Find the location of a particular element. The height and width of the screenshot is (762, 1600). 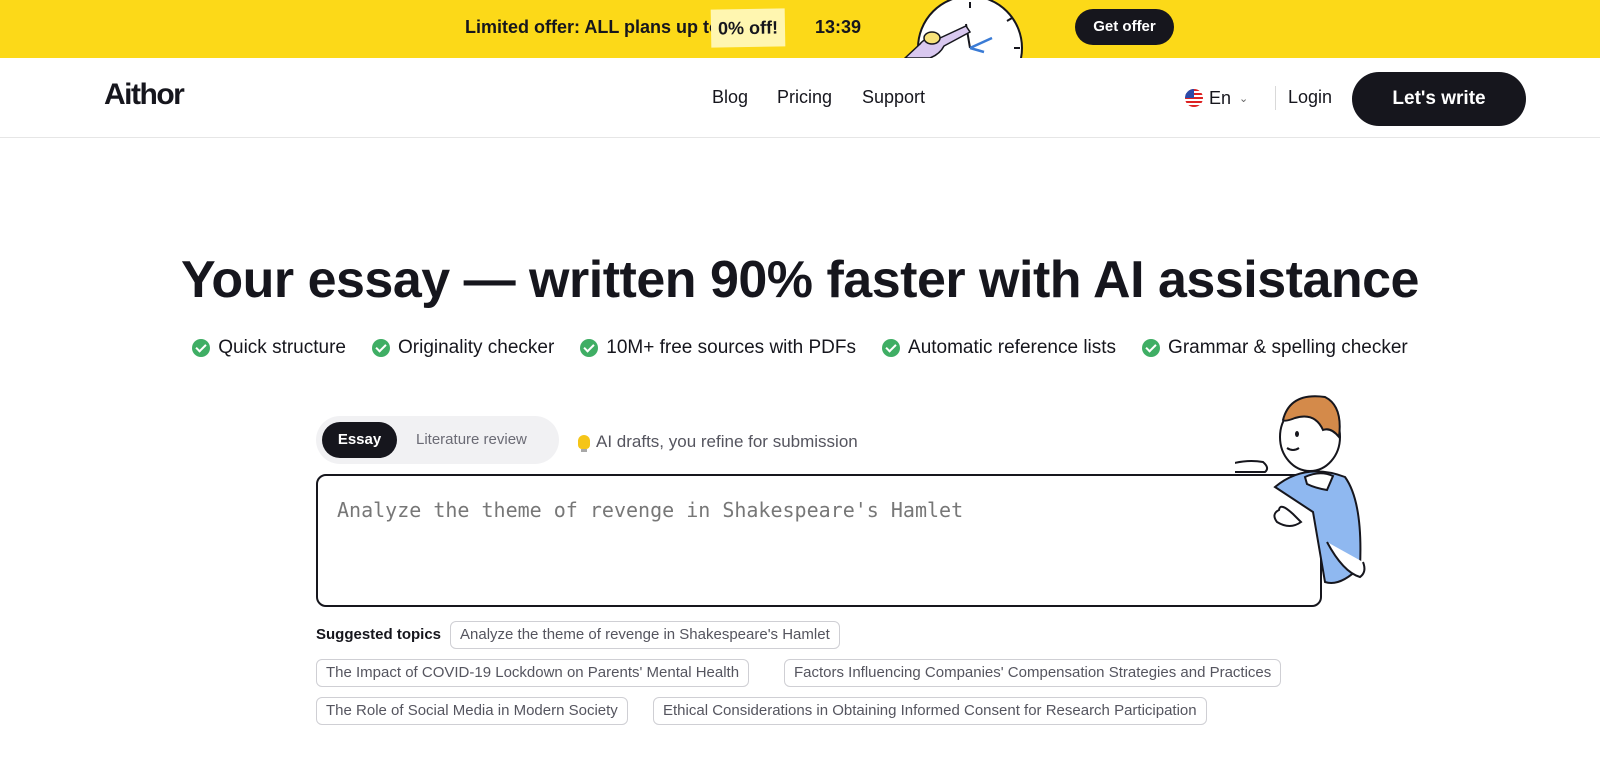

feature-item: 10M+ free sources with PDFs is located at coordinates (718, 348).